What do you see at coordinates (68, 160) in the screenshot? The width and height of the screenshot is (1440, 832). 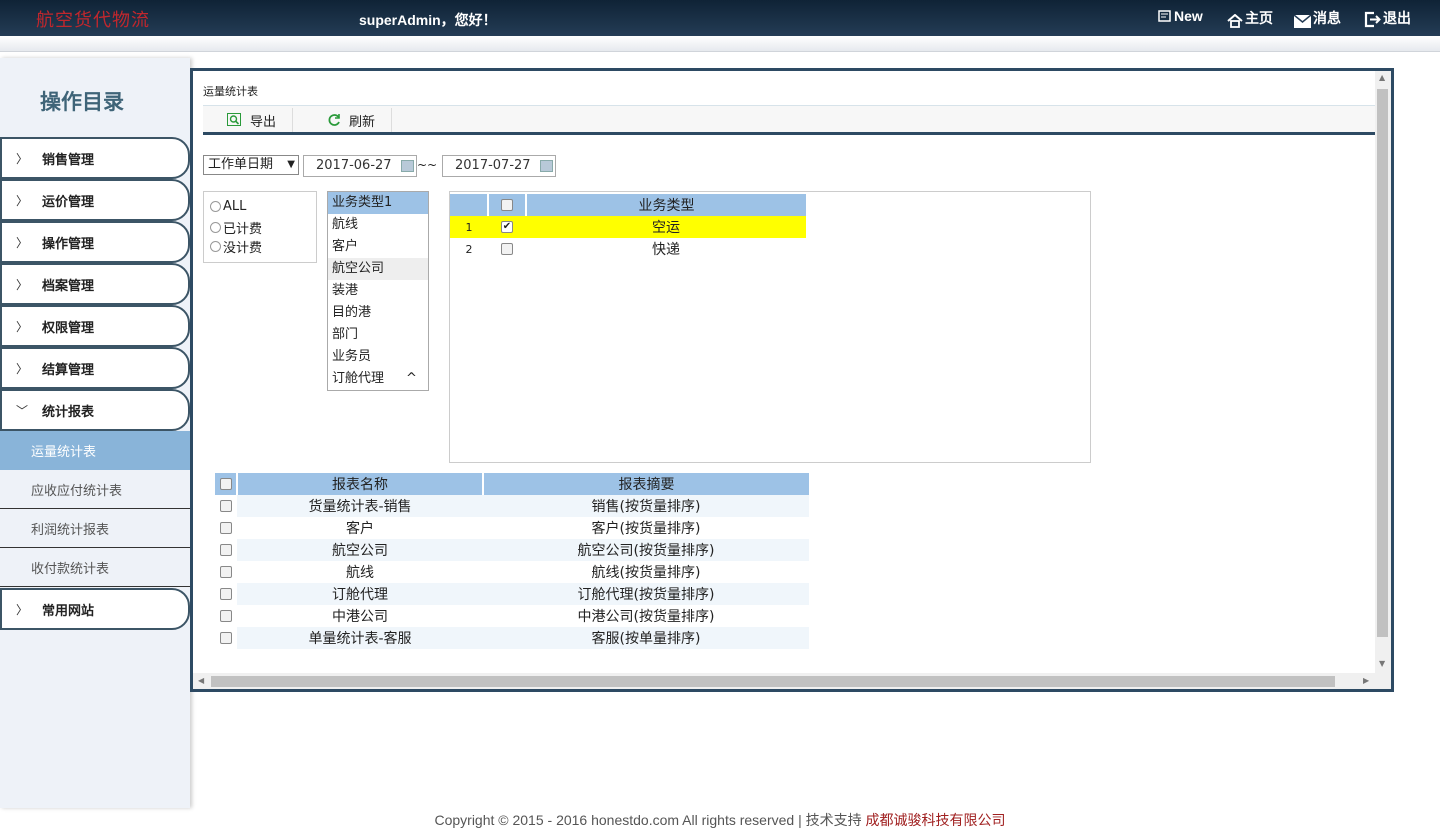 I see `menu-label: 销售管理` at bounding box center [68, 160].